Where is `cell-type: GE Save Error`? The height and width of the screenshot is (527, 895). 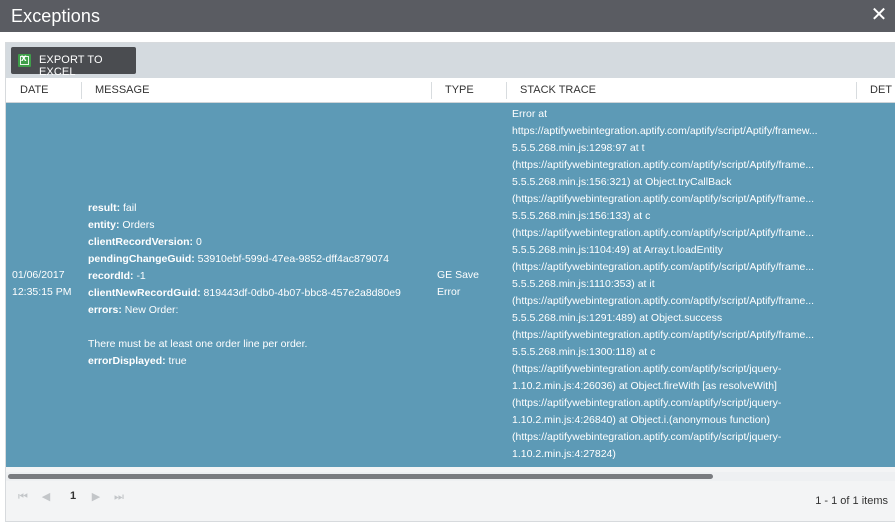 cell-type: GE Save Error is located at coordinates (467, 284).